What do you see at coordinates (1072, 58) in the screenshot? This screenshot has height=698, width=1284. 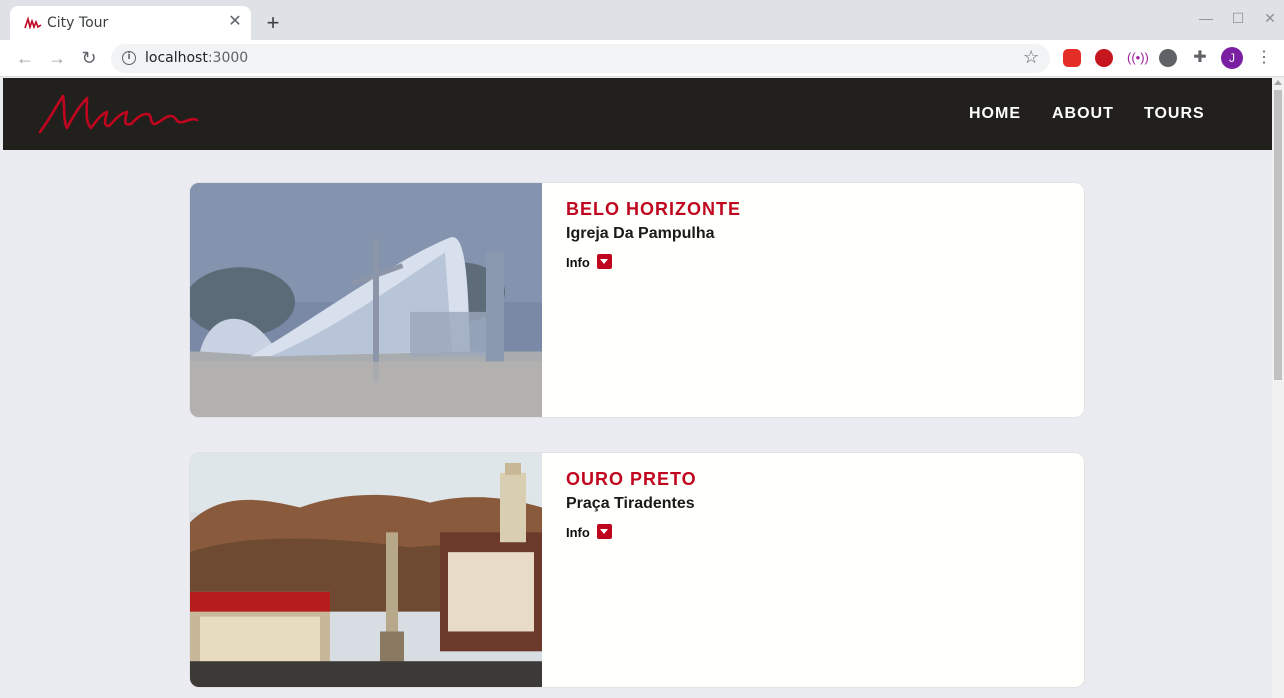 I see `youtube-ext-icon` at bounding box center [1072, 58].